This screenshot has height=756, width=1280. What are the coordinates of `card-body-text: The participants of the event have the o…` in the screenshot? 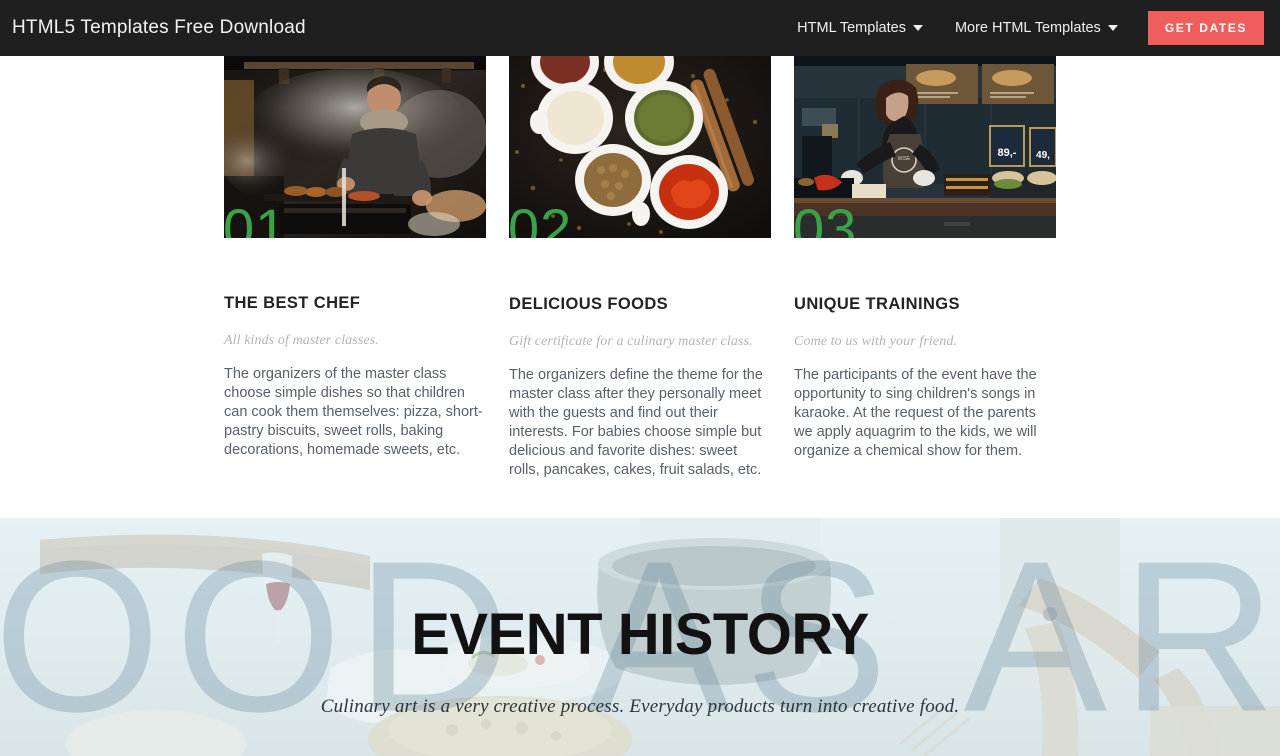 It's located at (915, 413).